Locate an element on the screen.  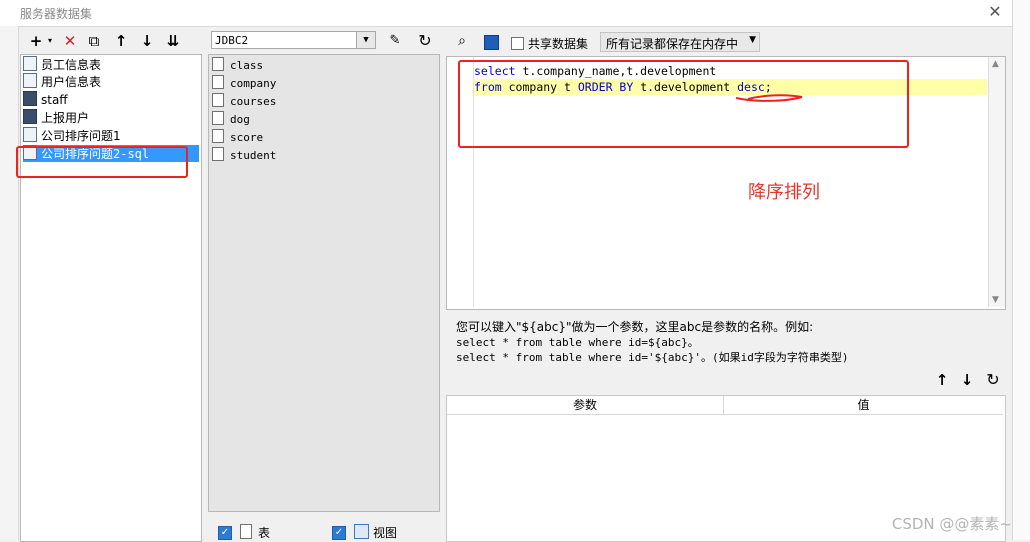
tree-item: 上报用户 is located at coordinates (56, 117).